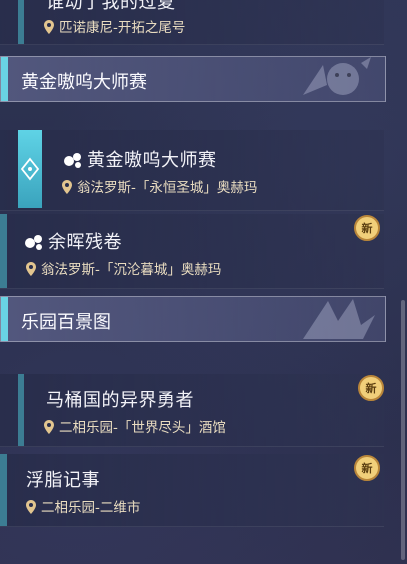 The width and height of the screenshot is (407, 564). I want to click on quest-location: 二相乐园-二维市, so click(83, 506).